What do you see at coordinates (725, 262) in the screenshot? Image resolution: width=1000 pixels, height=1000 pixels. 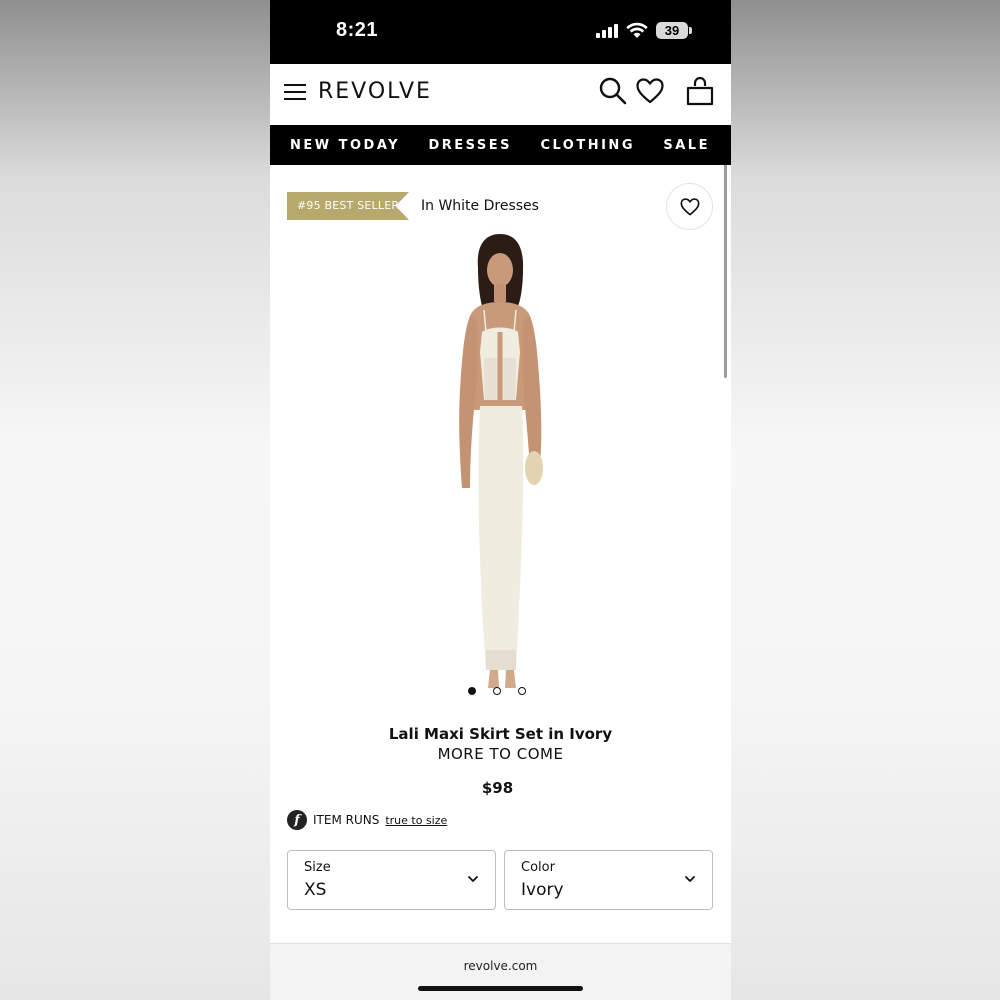 I see `scrollbar` at bounding box center [725, 262].